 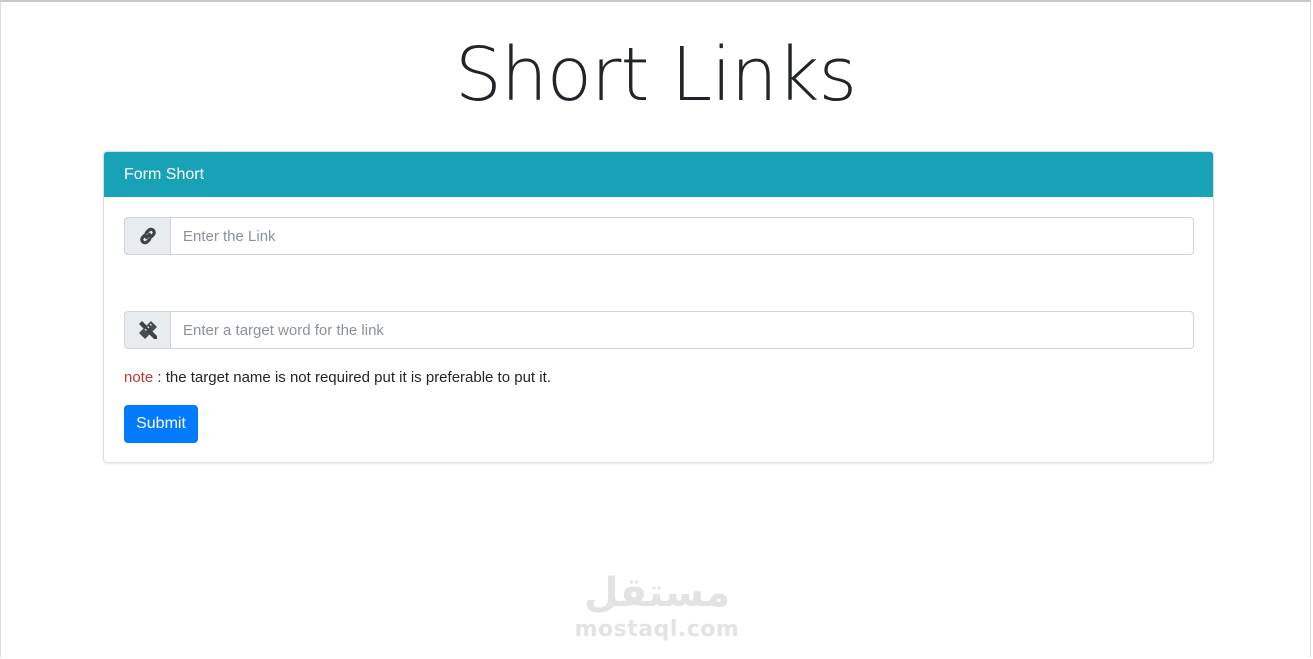 What do you see at coordinates (139, 377) in the screenshot?
I see `note-label: note` at bounding box center [139, 377].